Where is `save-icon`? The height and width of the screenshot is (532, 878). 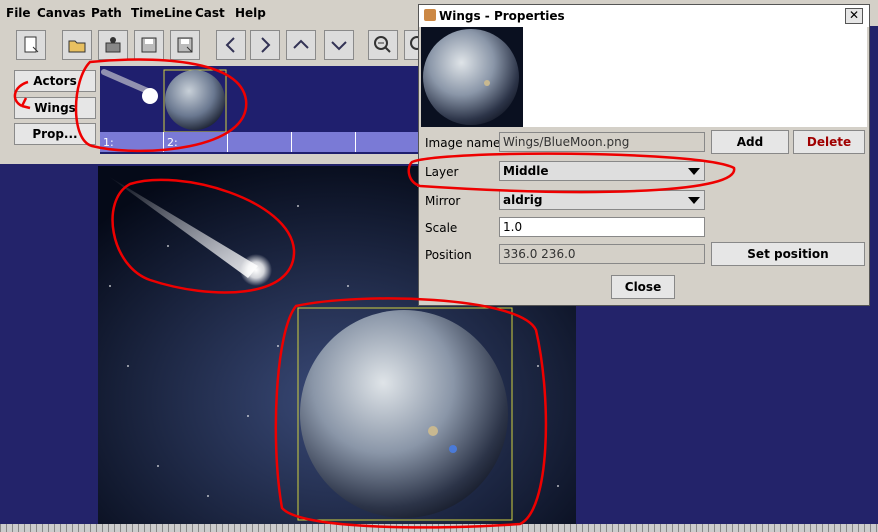
save-icon is located at coordinates (149, 45).